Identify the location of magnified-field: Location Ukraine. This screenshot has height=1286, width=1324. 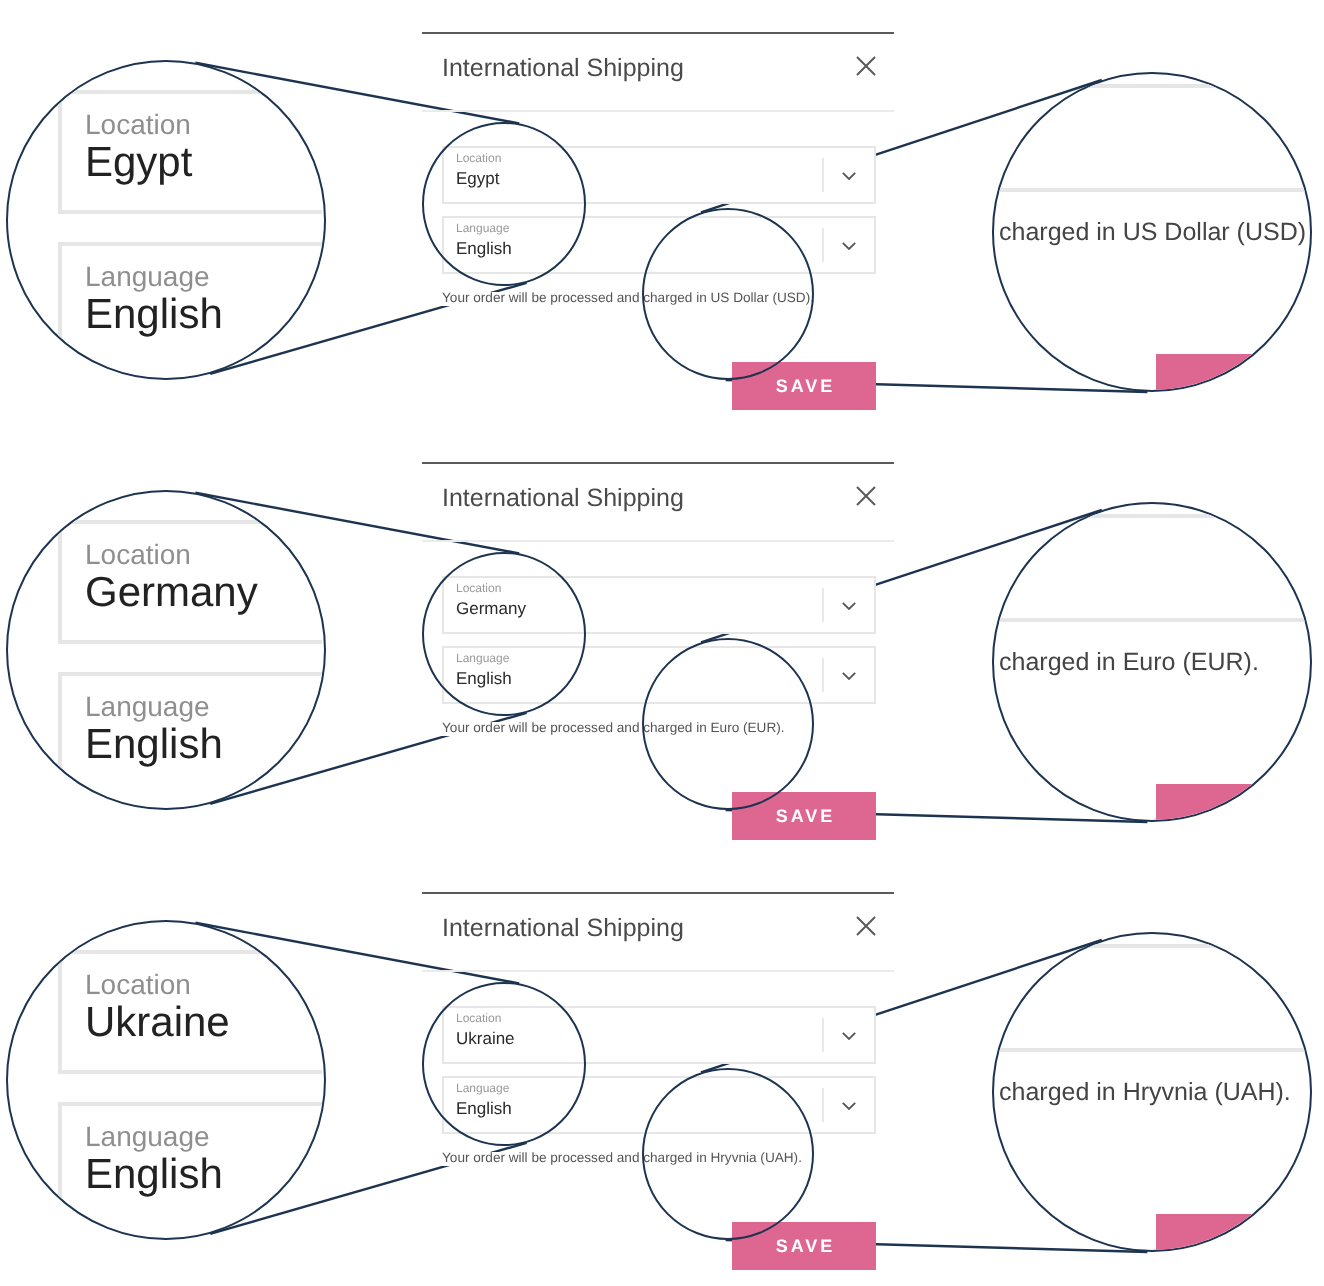
(189, 1011).